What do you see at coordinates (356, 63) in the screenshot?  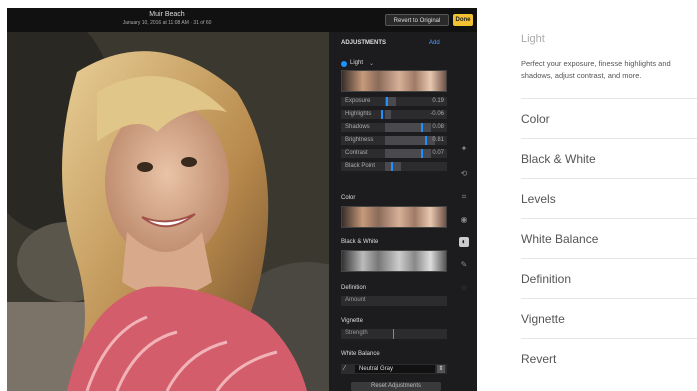 I see `light-section-label: Light` at bounding box center [356, 63].